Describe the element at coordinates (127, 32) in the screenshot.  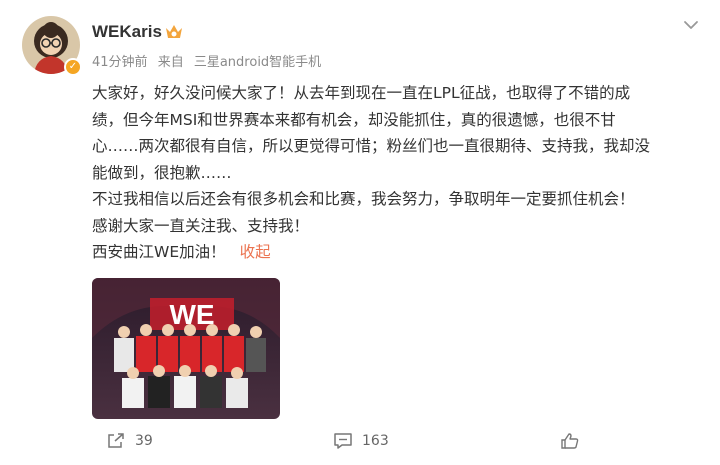
I see `username: WEKaris` at that location.